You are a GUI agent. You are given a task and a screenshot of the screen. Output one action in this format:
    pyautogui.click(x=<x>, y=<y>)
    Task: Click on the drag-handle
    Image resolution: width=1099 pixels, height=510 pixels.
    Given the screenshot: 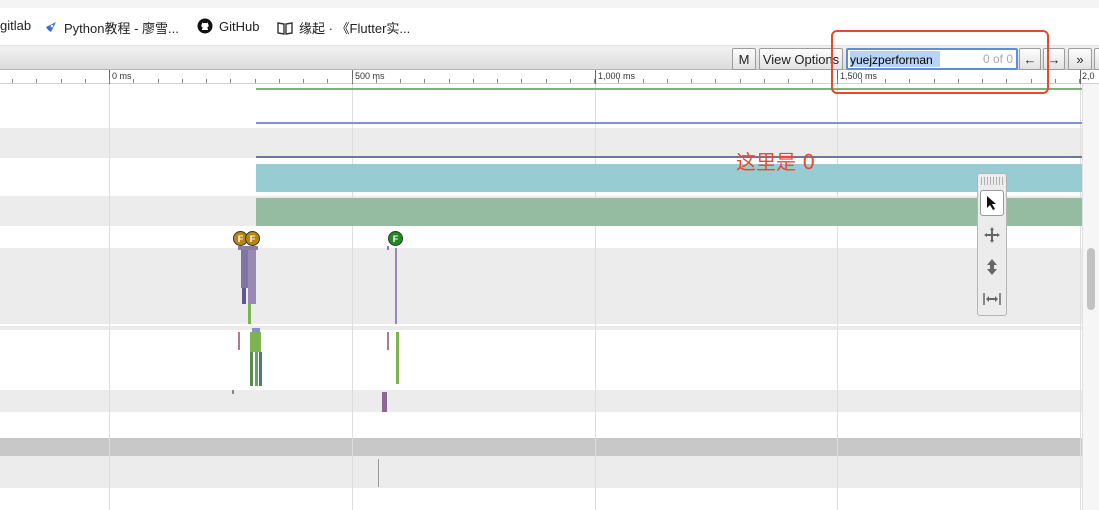 What is the action you would take?
    pyautogui.click(x=992, y=181)
    